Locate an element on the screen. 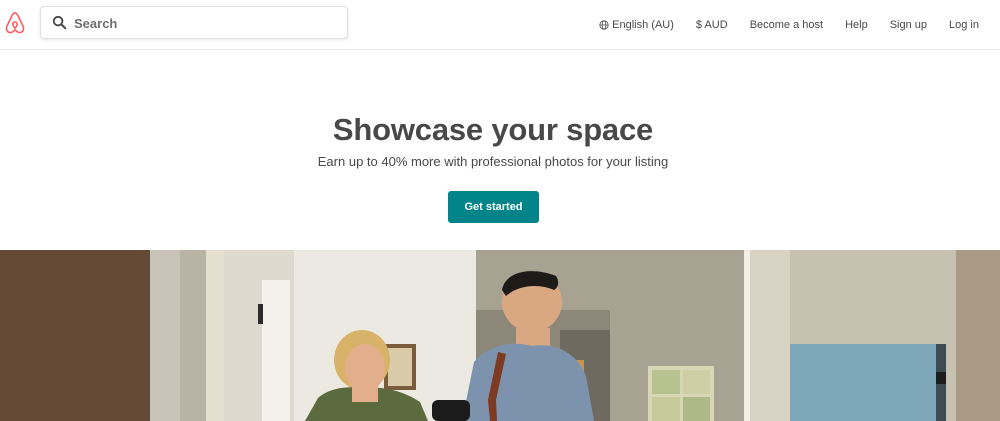 The image size is (1000, 421). help-link: Help is located at coordinates (856, 25).